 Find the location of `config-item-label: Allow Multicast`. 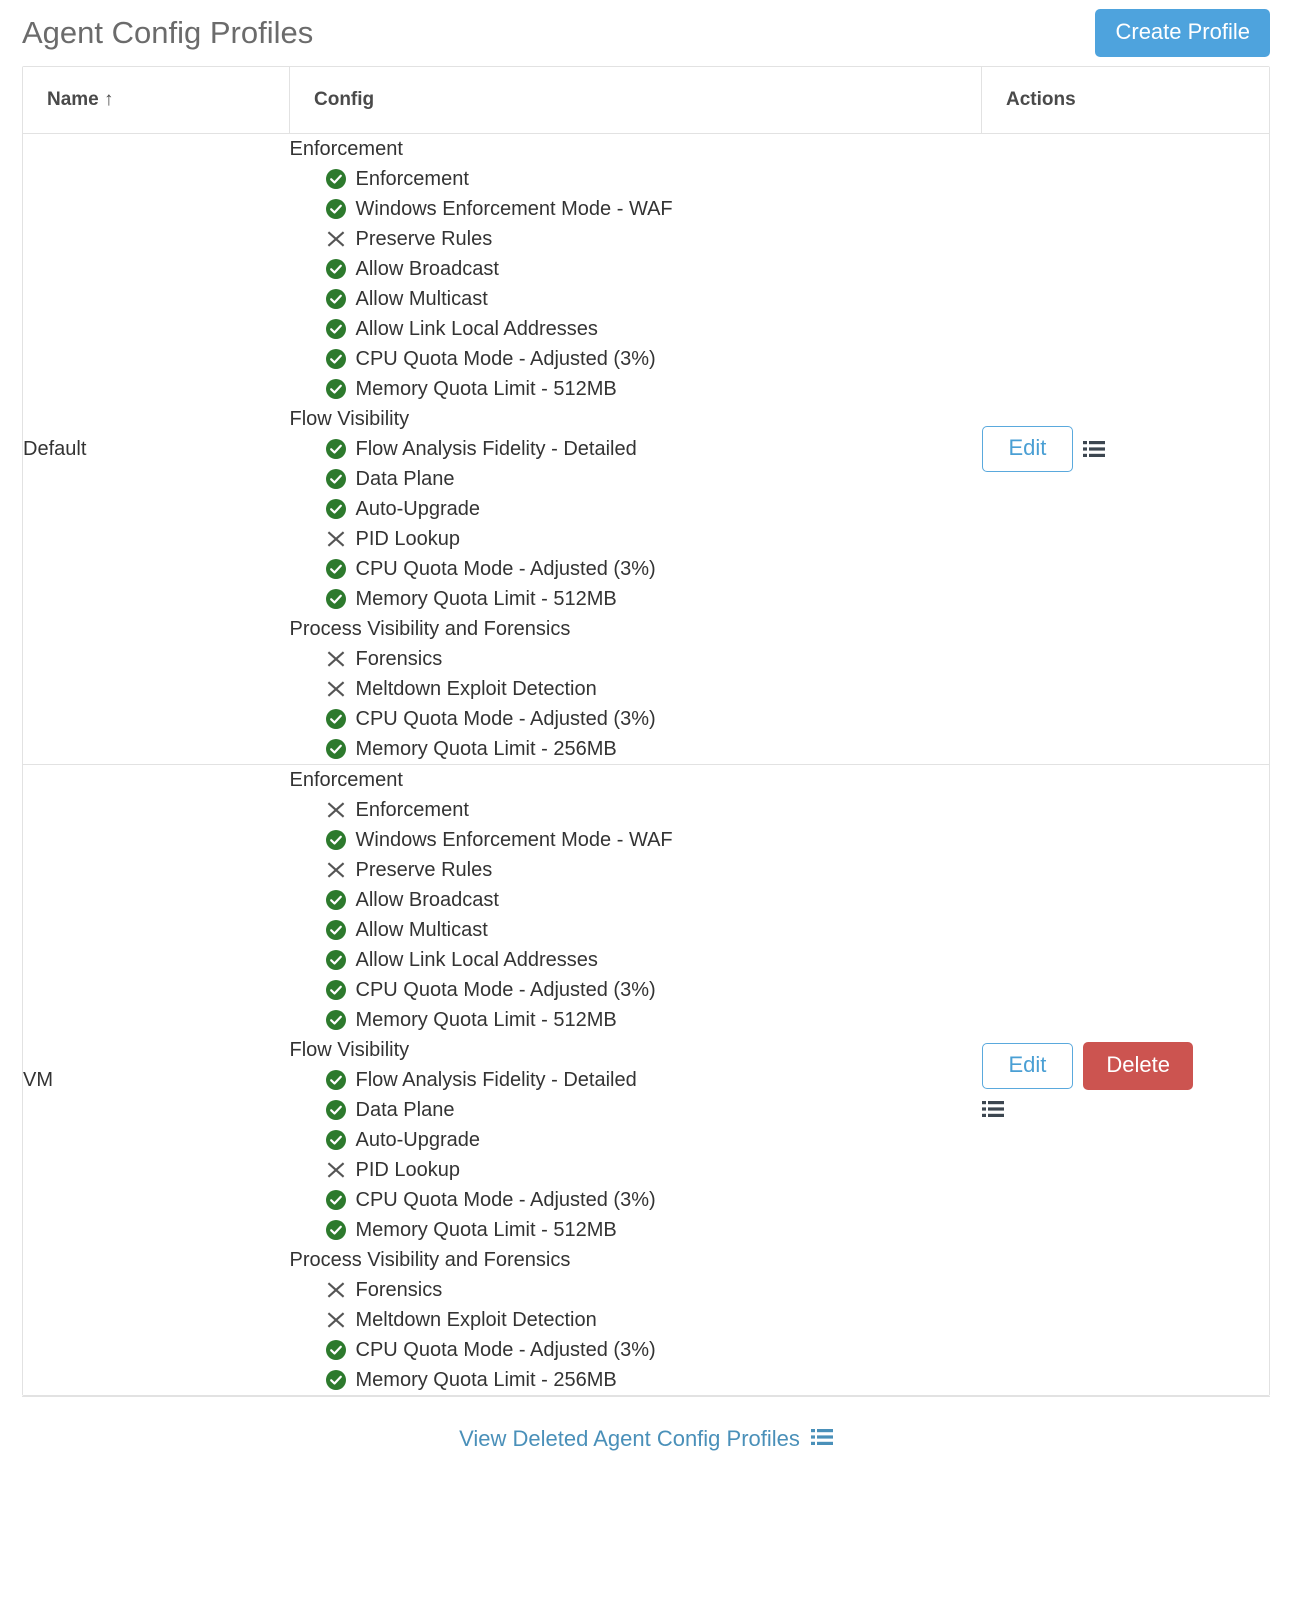

config-item-label: Allow Multicast is located at coordinates (421, 299).